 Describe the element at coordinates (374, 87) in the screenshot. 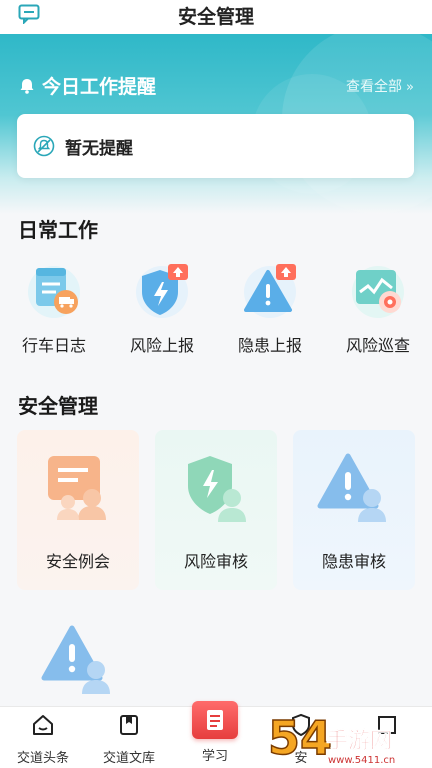

I see `view-all-label: 查看全部` at that location.